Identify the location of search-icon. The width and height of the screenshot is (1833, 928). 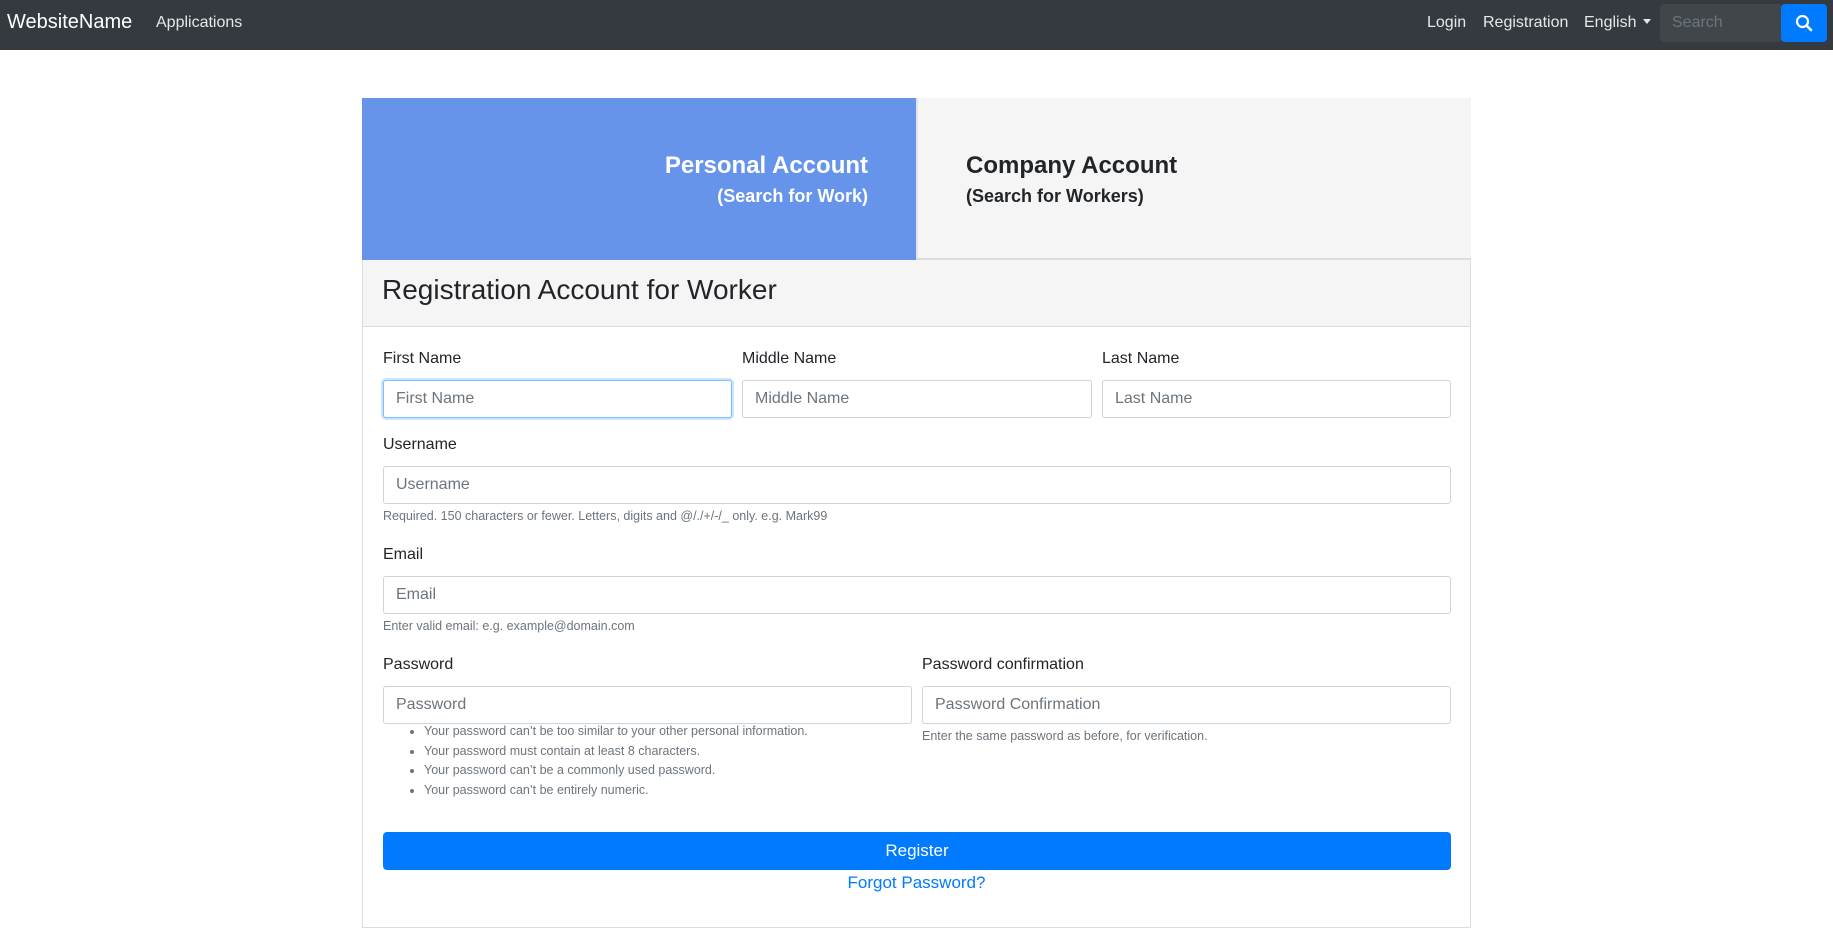
(1804, 23).